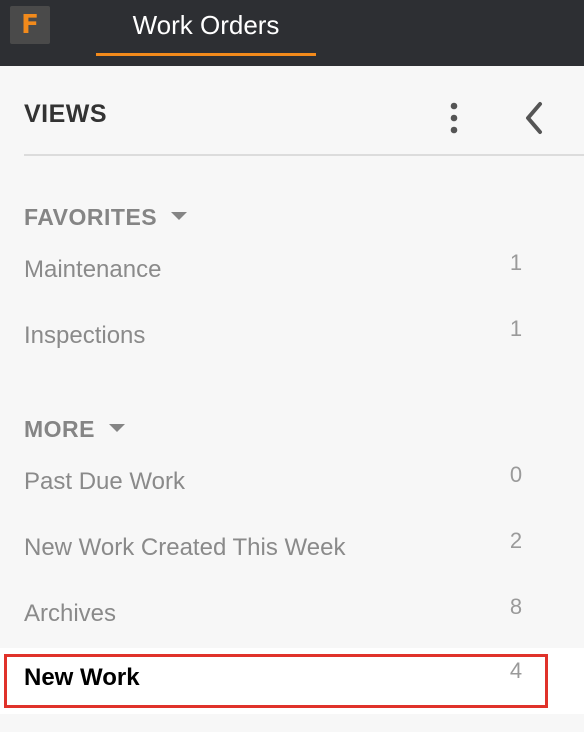 Image resolution: width=584 pixels, height=732 pixels. Describe the element at coordinates (185, 547) in the screenshot. I see `item-label: New Work Created This Week` at that location.